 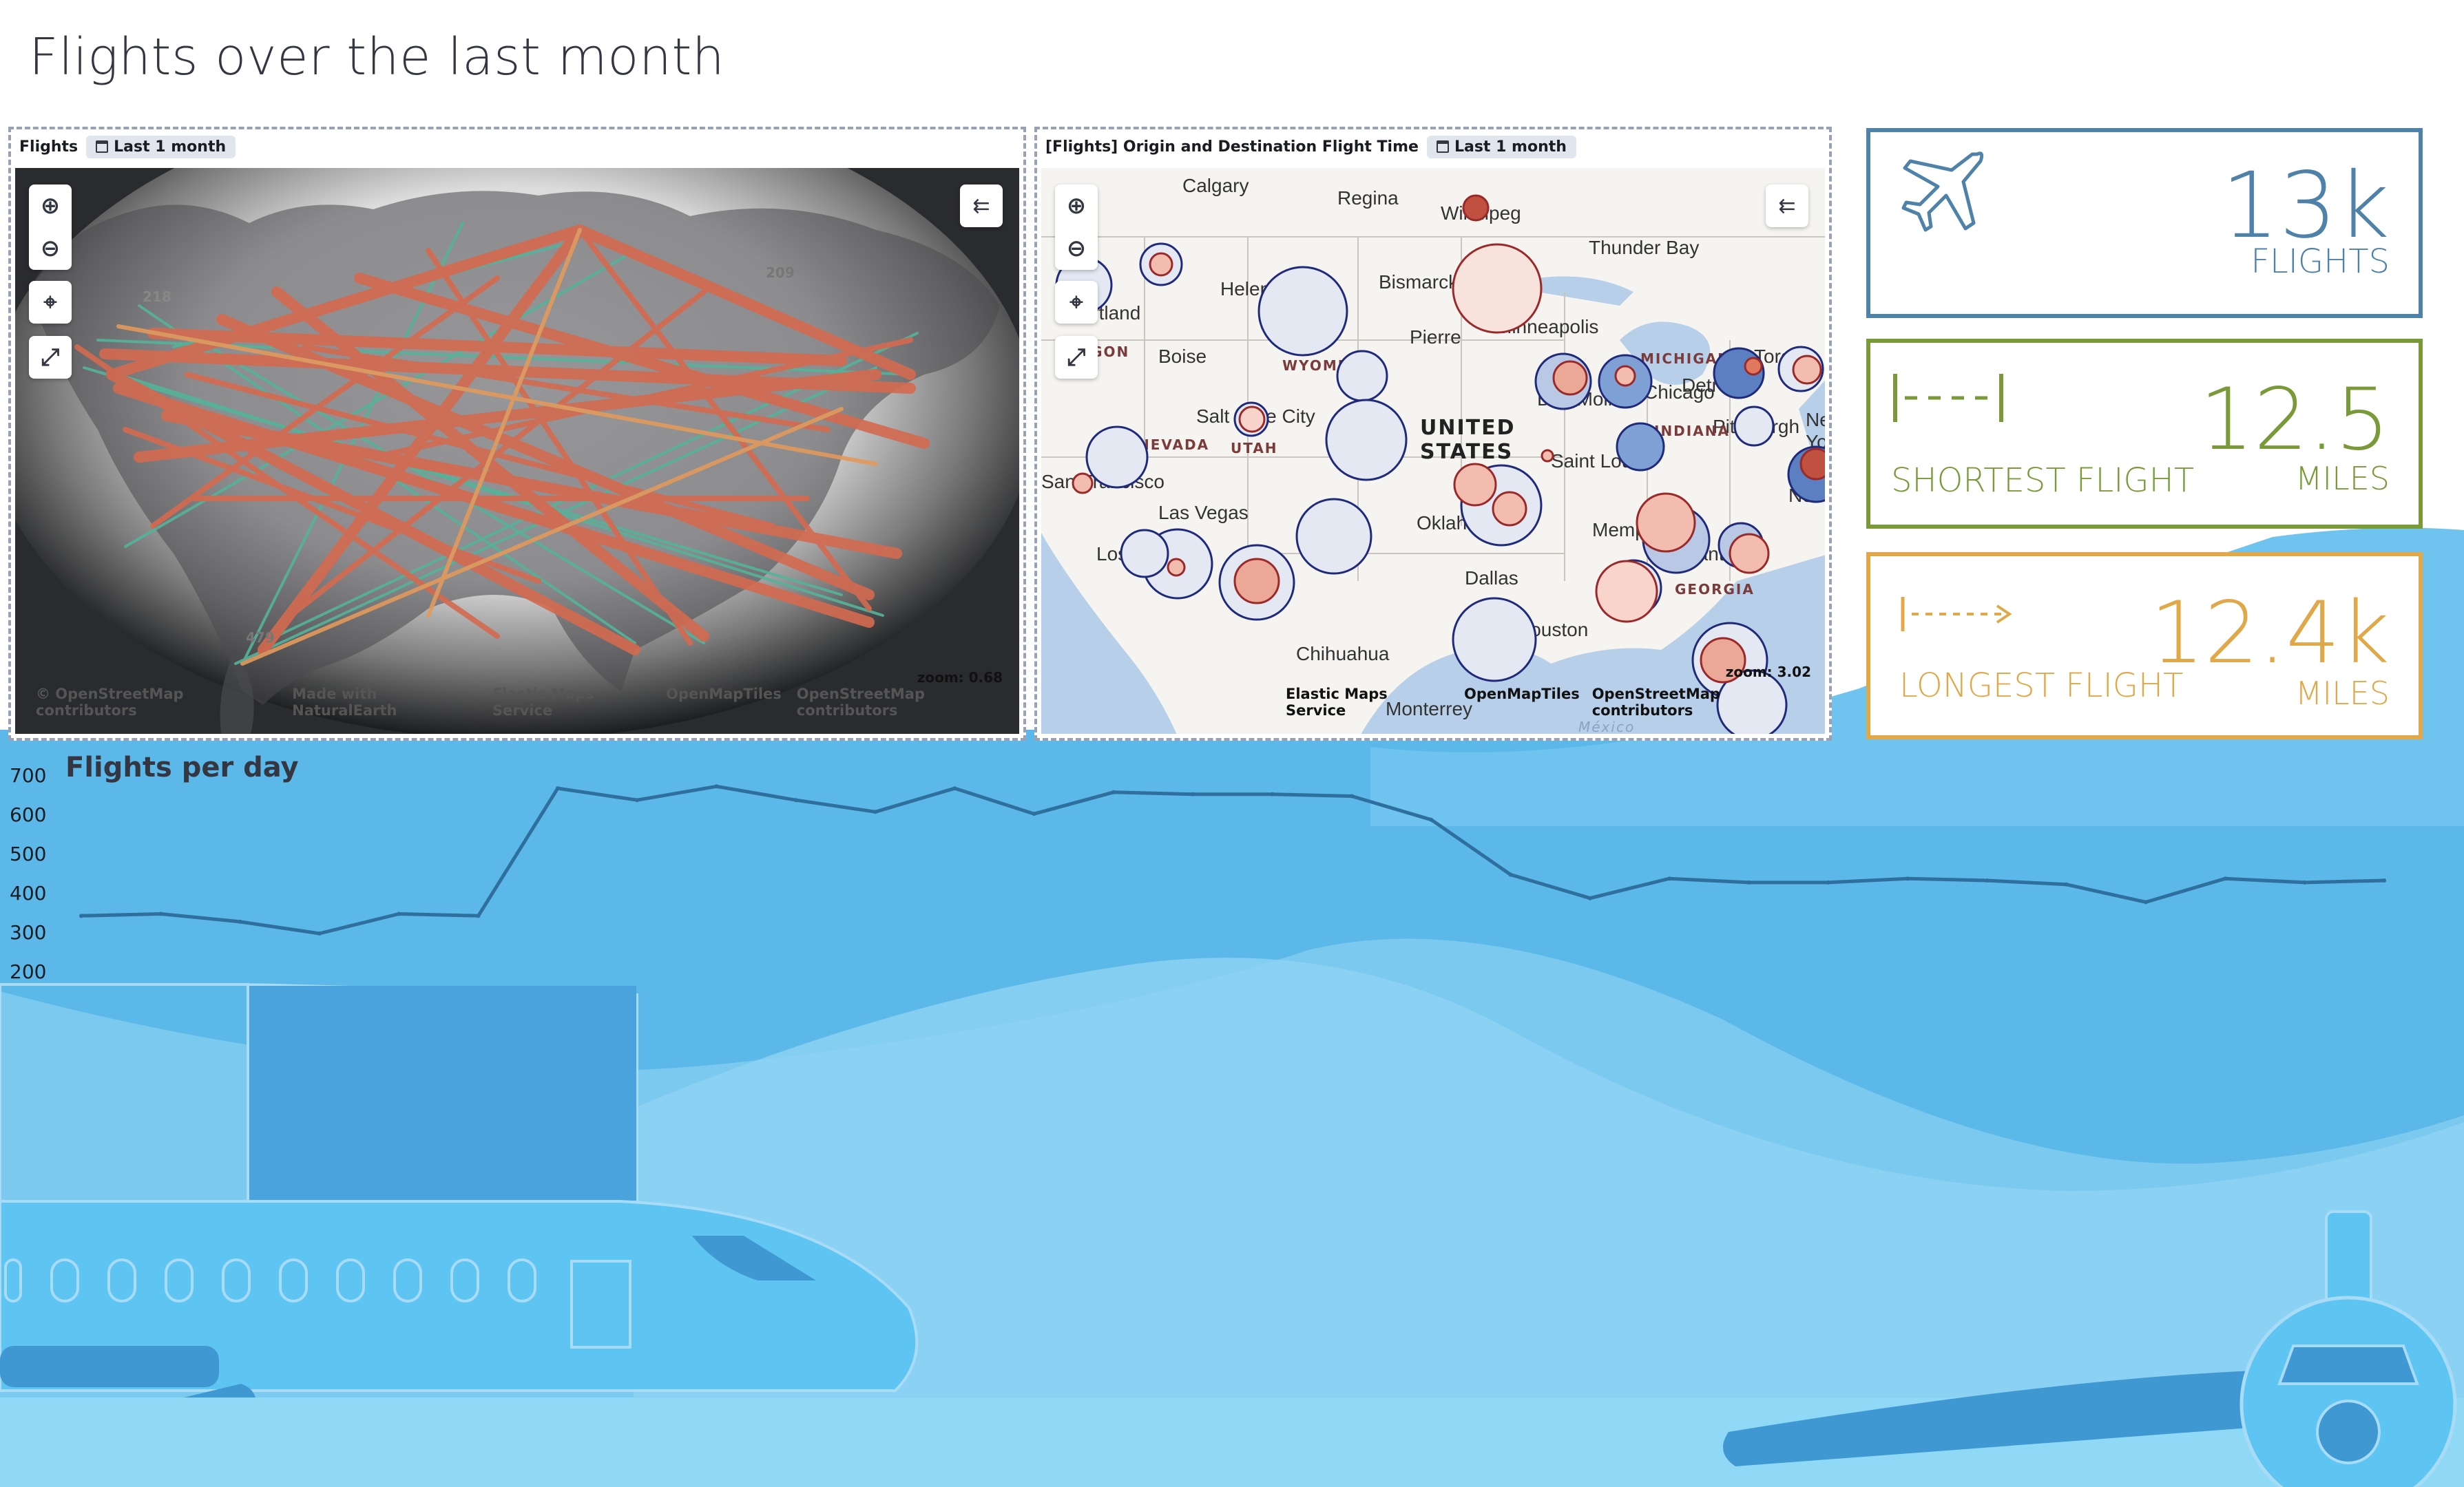 What do you see at coordinates (2144, 645) in the screenshot?
I see `metric-card-longest-flight: 12.4k MILES LONGEST FLIGHT` at bounding box center [2144, 645].